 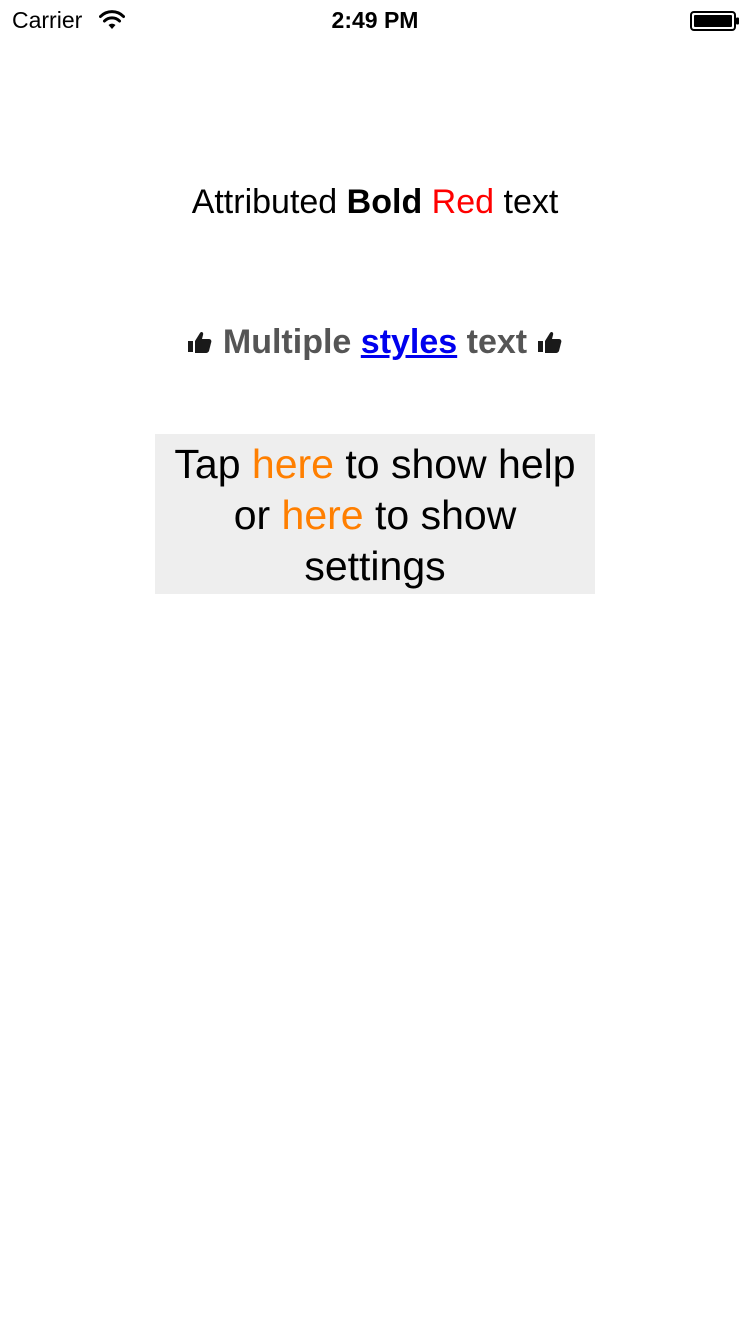 What do you see at coordinates (384, 202) in the screenshot?
I see `attributed-text-bold: Bold` at bounding box center [384, 202].